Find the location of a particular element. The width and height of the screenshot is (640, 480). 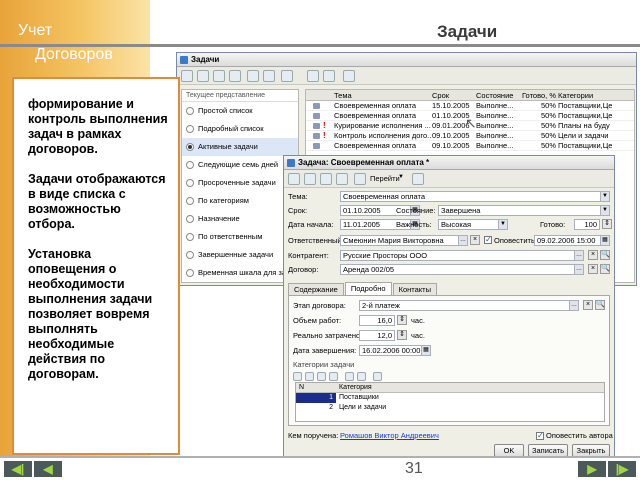

cell-due: 09.10.2005 is located at coordinates (451, 135).